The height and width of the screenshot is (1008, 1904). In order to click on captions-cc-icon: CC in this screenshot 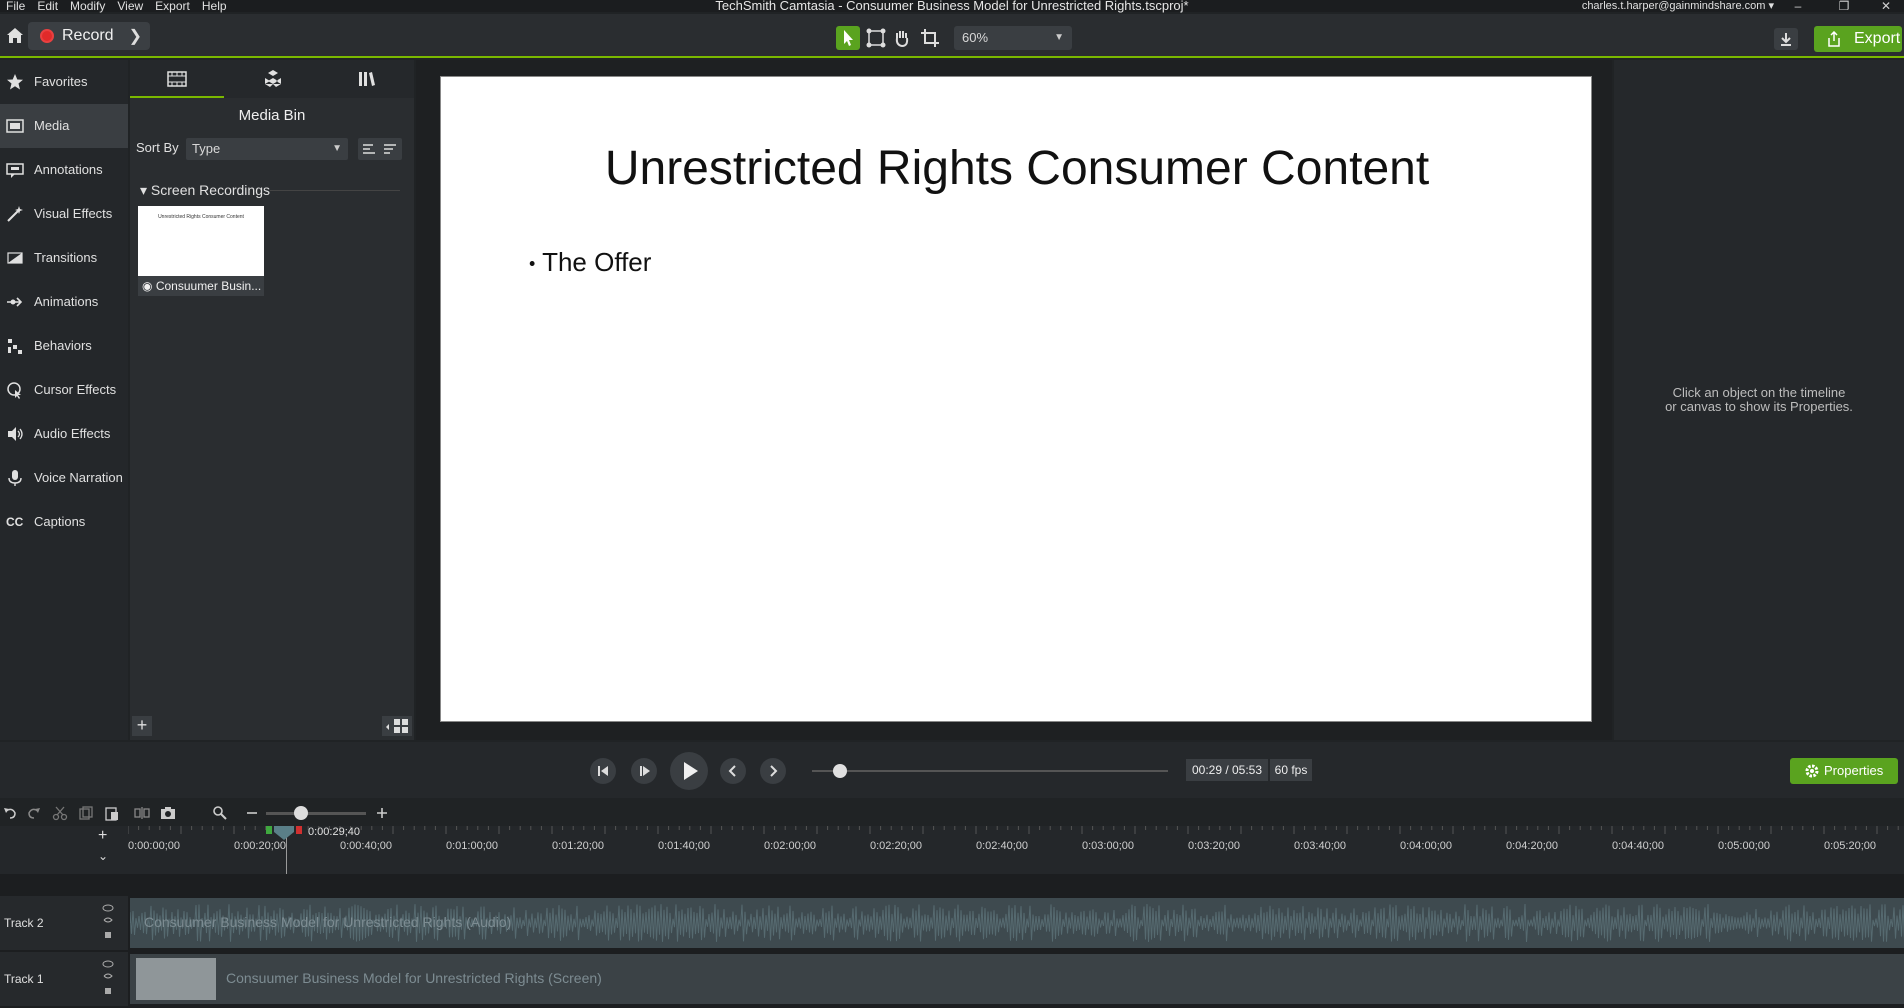, I will do `click(15, 522)`.